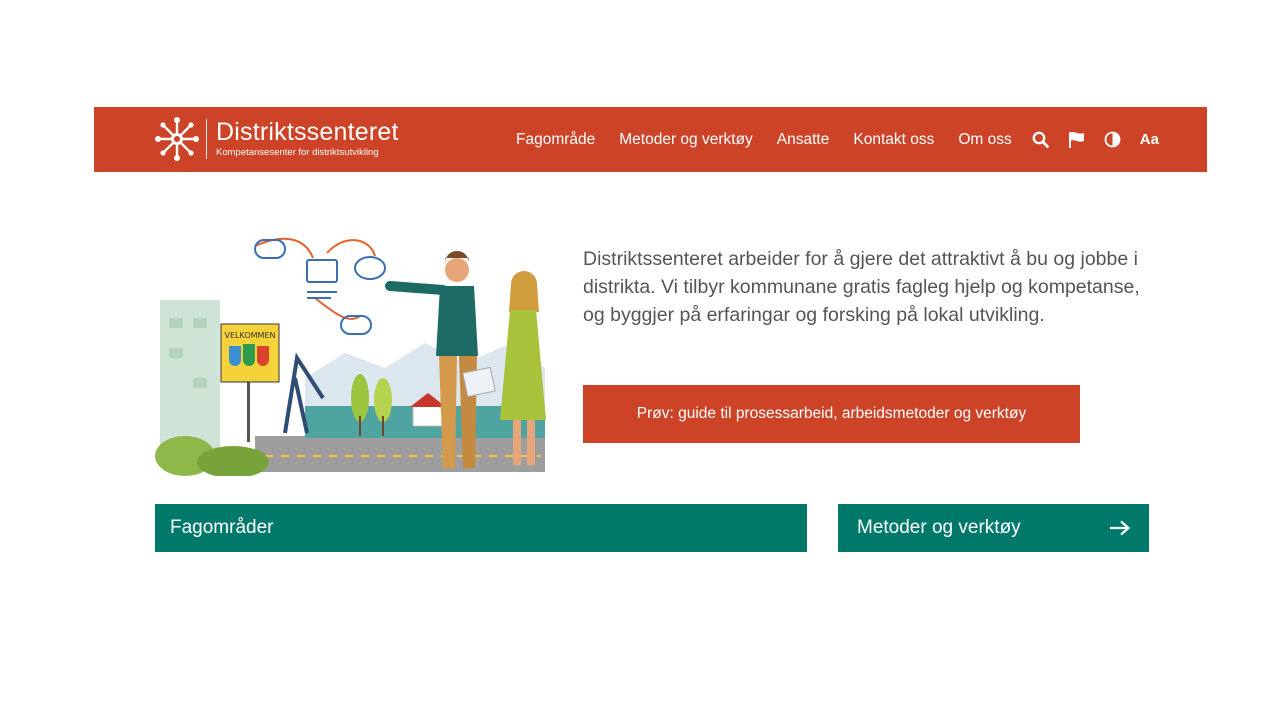  I want to click on search-icon, so click(1041, 140).